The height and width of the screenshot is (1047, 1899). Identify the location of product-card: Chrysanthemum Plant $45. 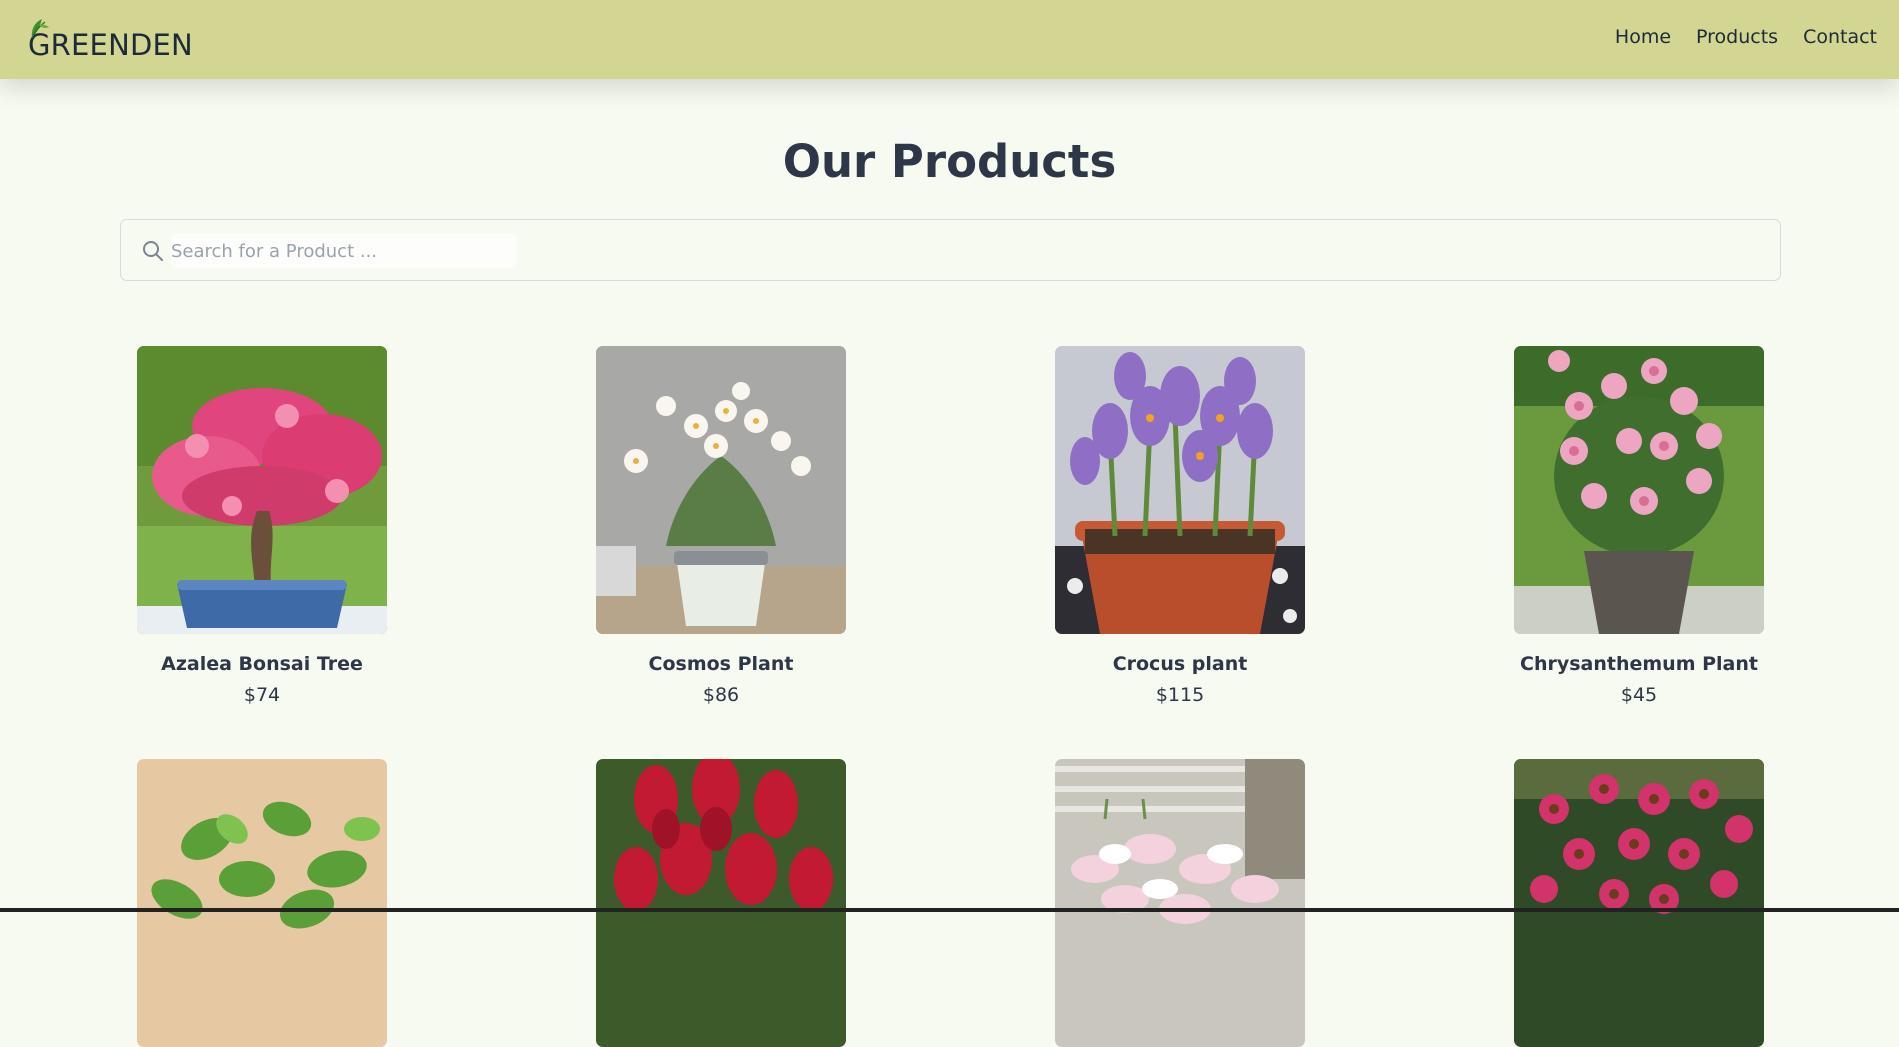
(1639, 526).